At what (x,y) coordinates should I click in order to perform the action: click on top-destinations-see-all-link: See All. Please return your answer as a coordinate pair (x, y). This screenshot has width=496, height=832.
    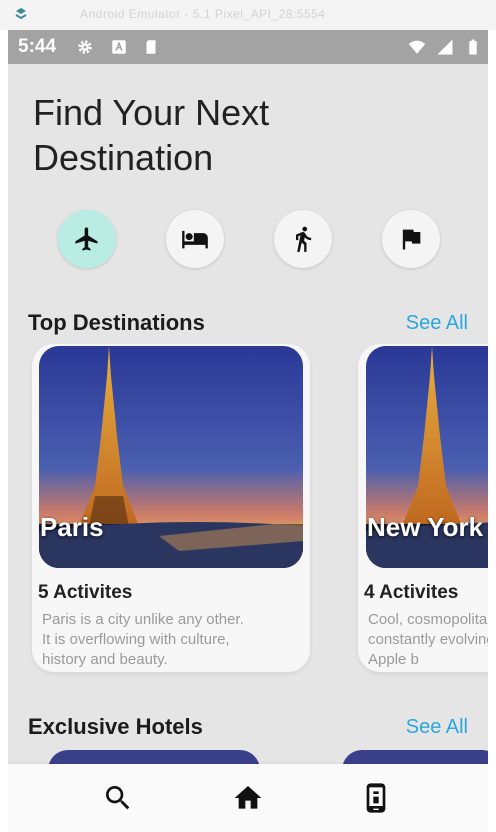
    Looking at the image, I should click on (437, 323).